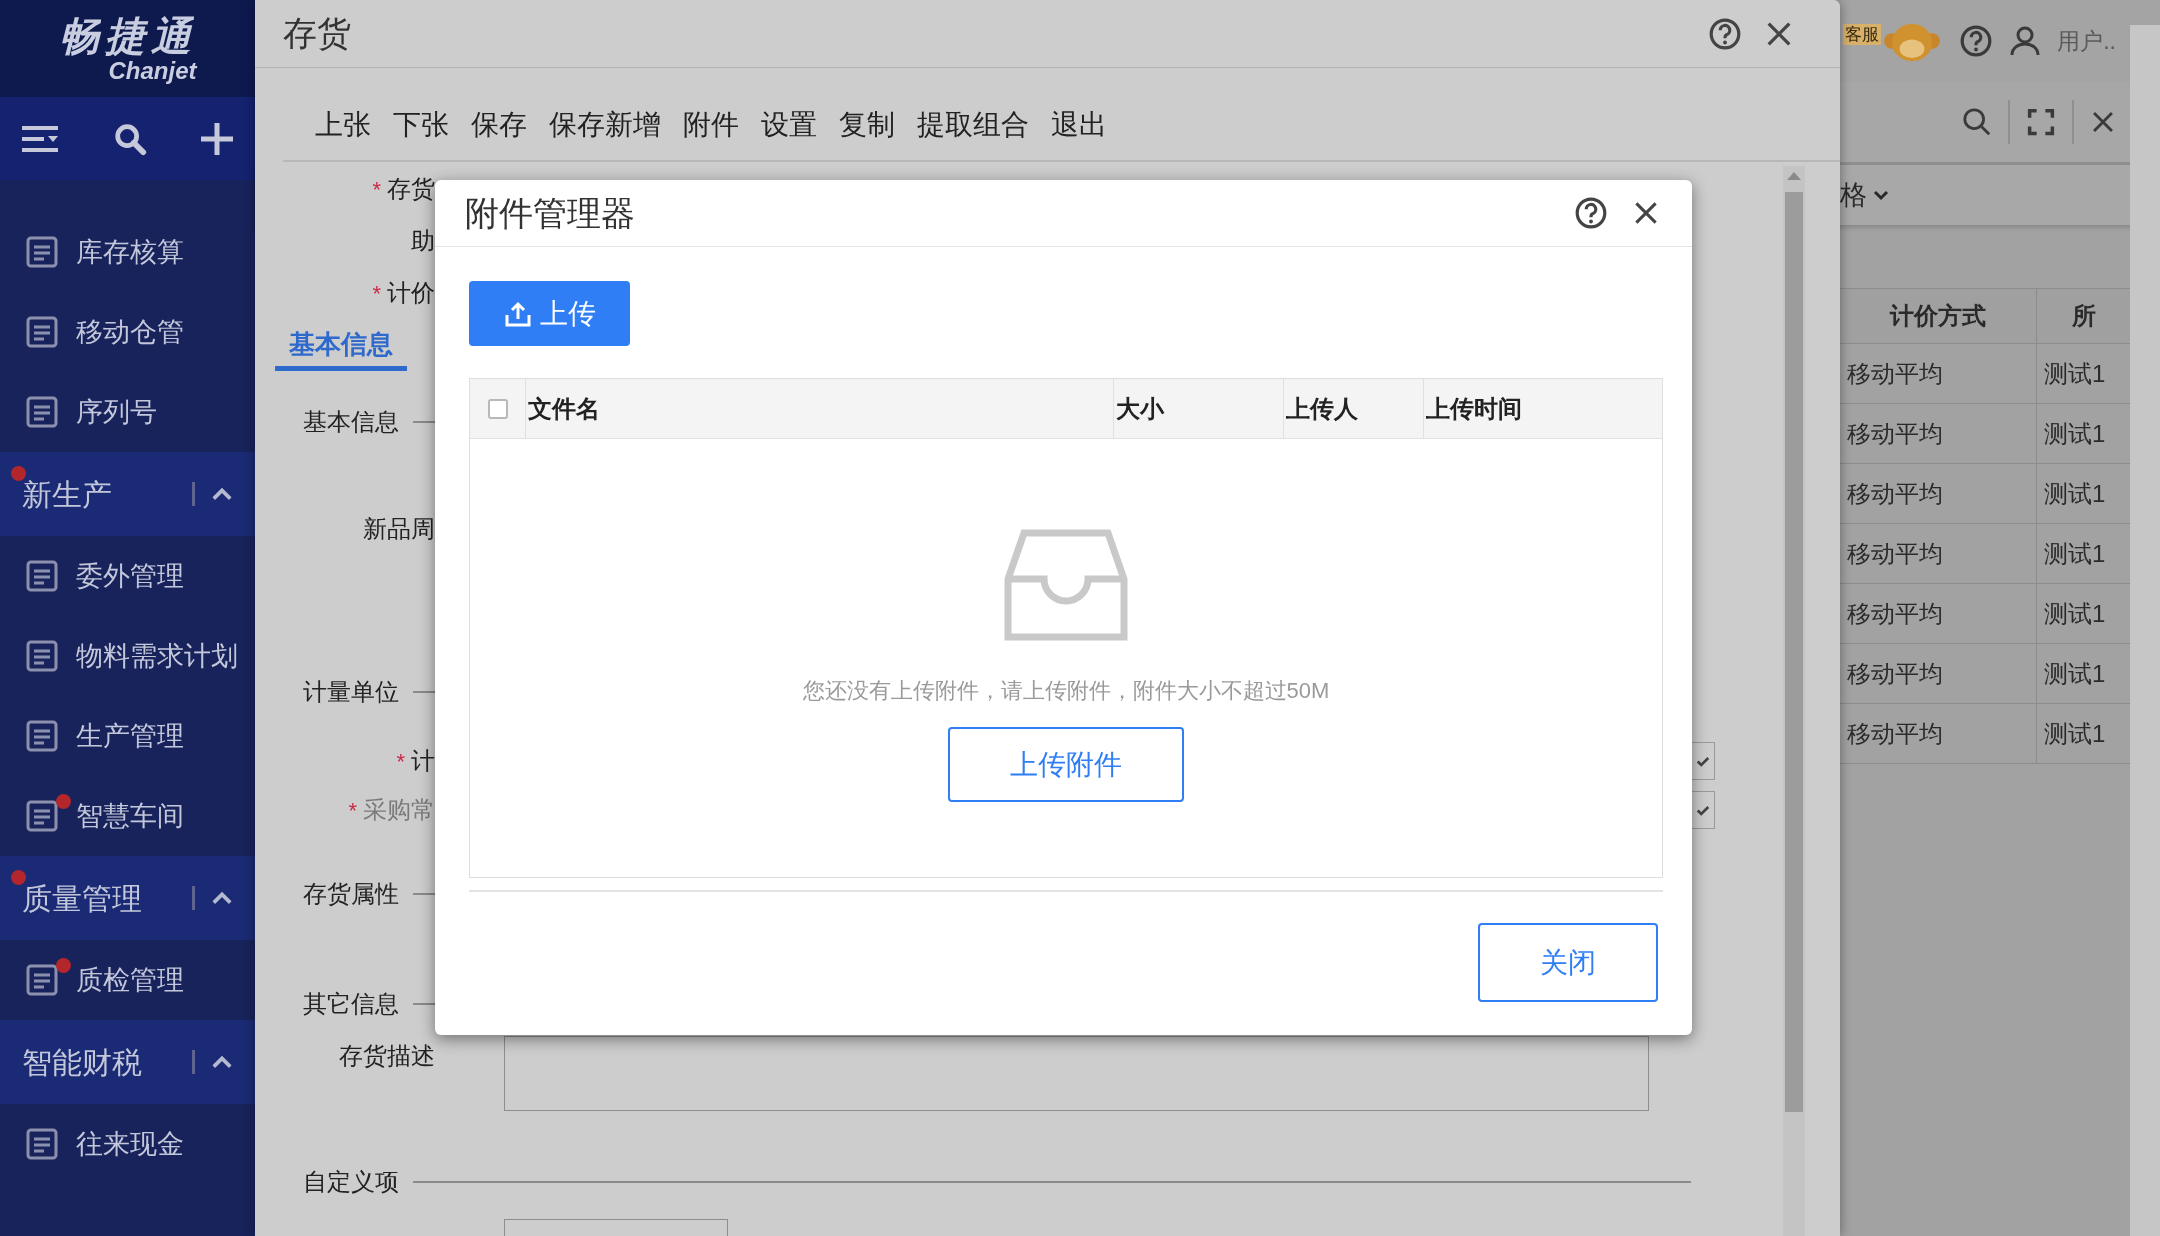  Describe the element at coordinates (152, 70) in the screenshot. I see `logo-subtext: Chanjet` at that location.